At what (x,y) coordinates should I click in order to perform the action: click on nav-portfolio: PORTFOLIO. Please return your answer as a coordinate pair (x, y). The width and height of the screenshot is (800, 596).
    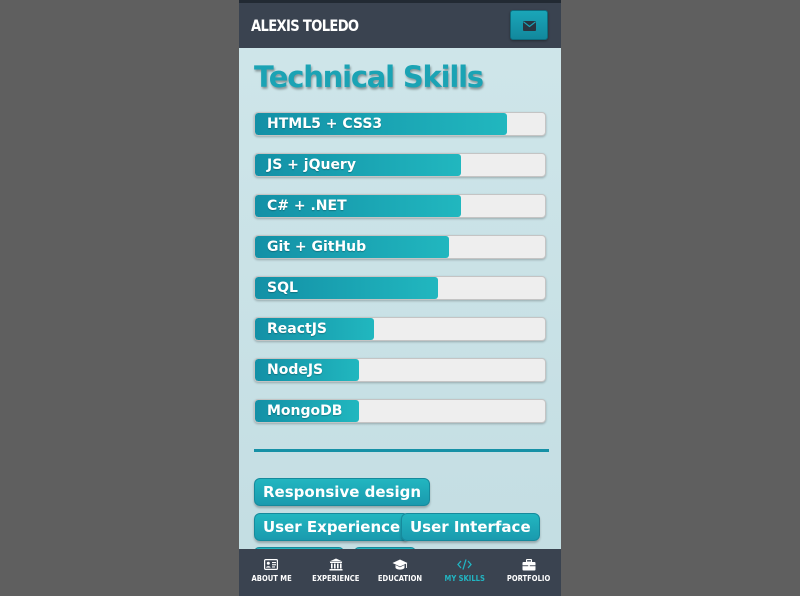
    Looking at the image, I should click on (529, 572).